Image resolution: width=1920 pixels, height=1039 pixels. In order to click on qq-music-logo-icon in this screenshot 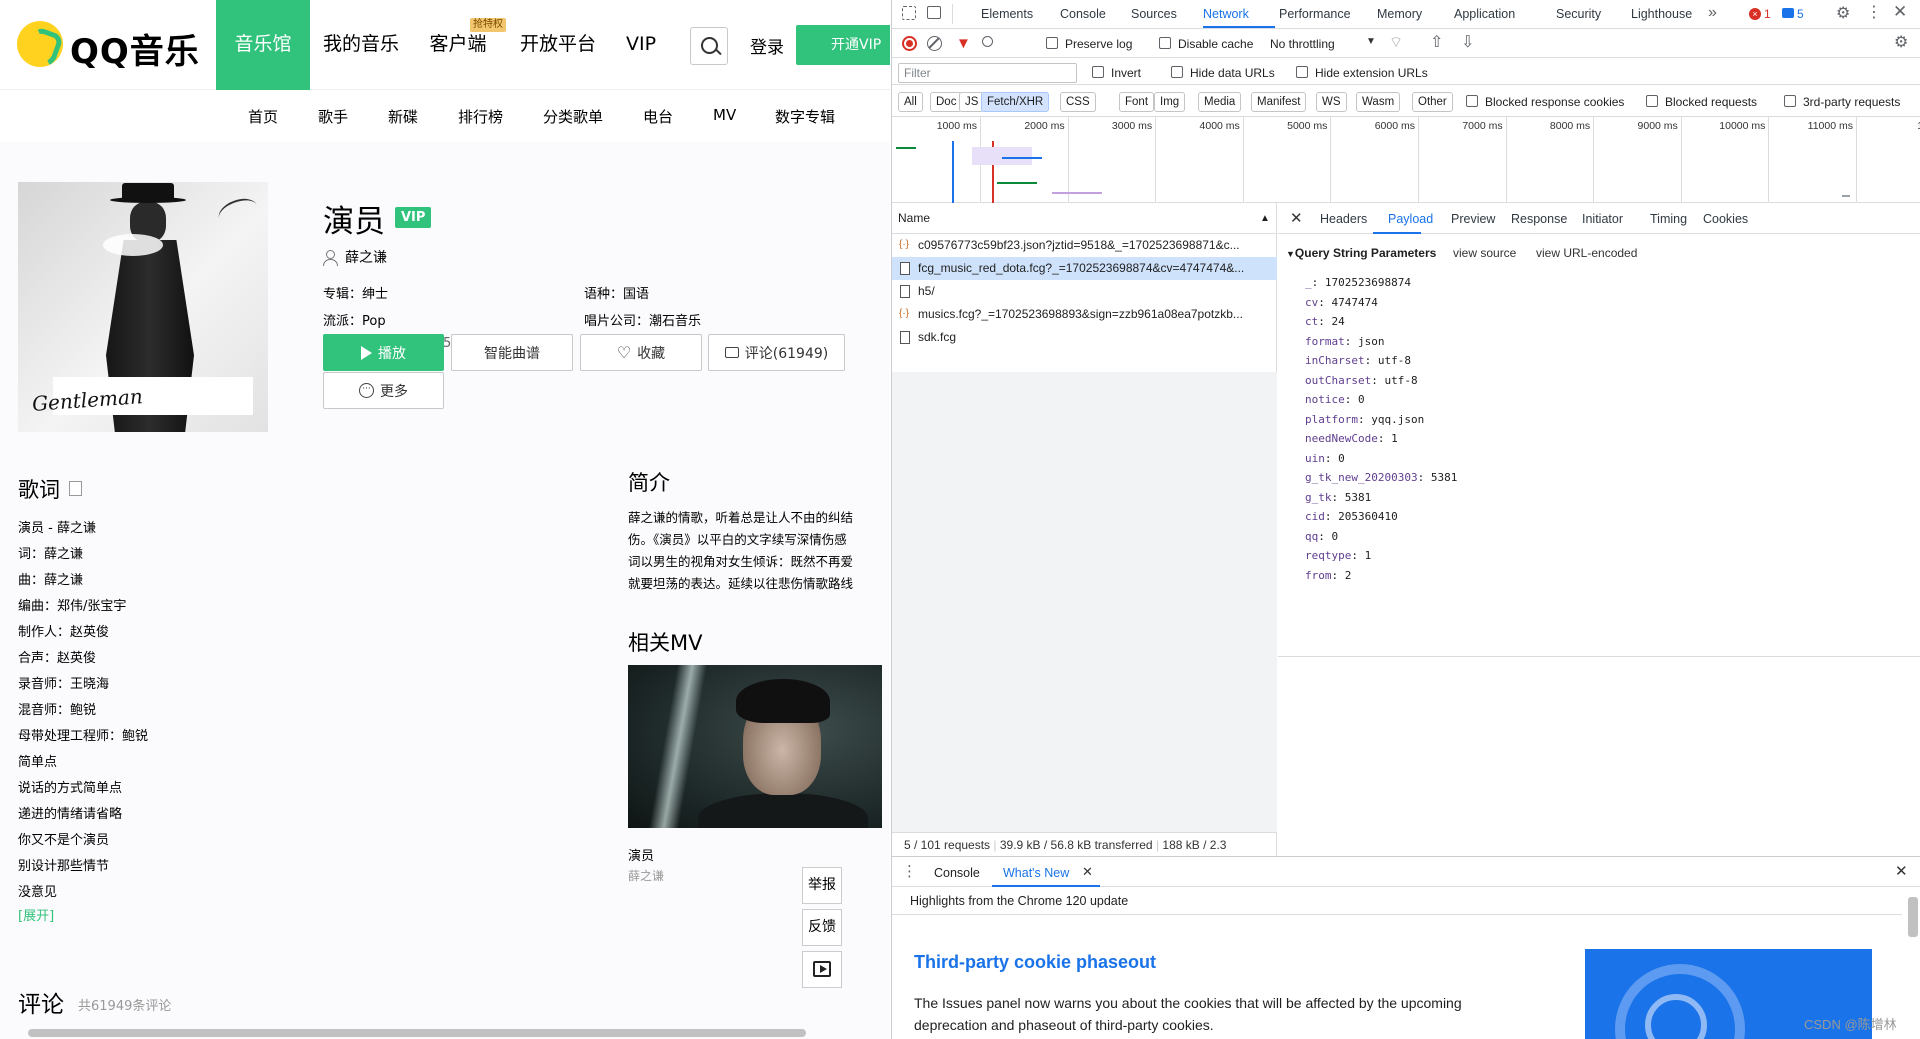, I will do `click(40, 44)`.